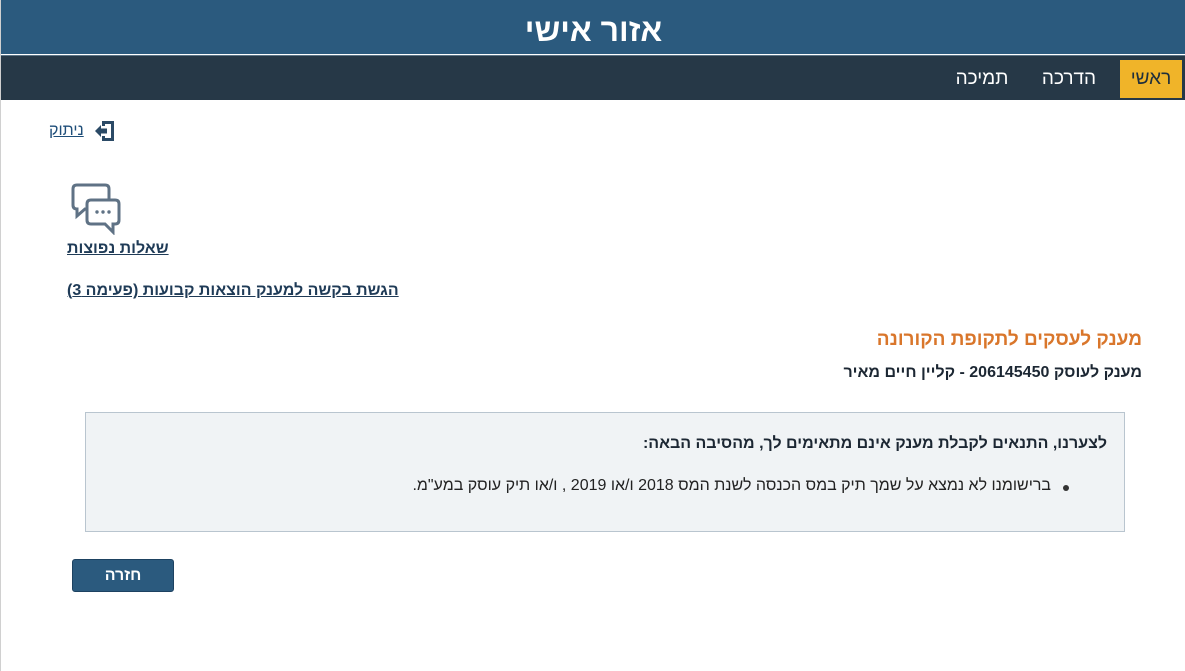 This screenshot has width=1185, height=671. I want to click on faq-link: שאלות נפוצות, so click(118, 249).